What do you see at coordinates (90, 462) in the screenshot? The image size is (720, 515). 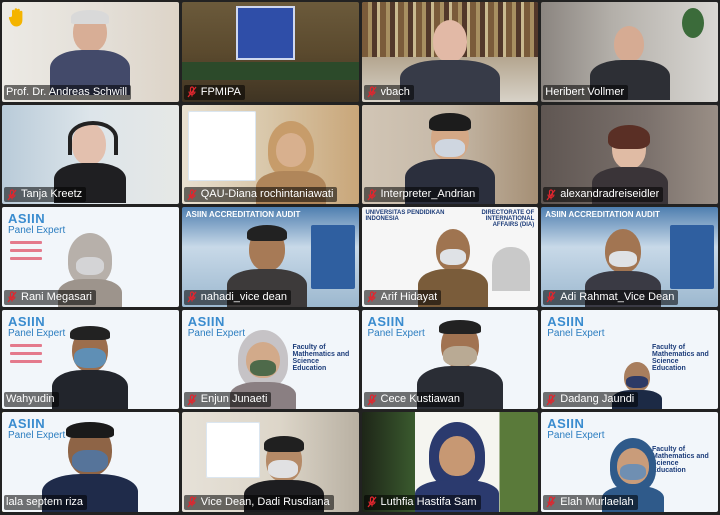 I see `video-tile-active-speaker: ASIIN Panel Expert lala septem riza` at bounding box center [90, 462].